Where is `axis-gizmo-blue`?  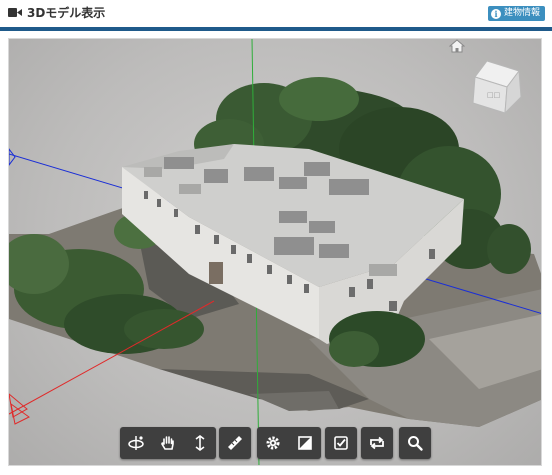
axis-gizmo-blue is located at coordinates (12, 157).